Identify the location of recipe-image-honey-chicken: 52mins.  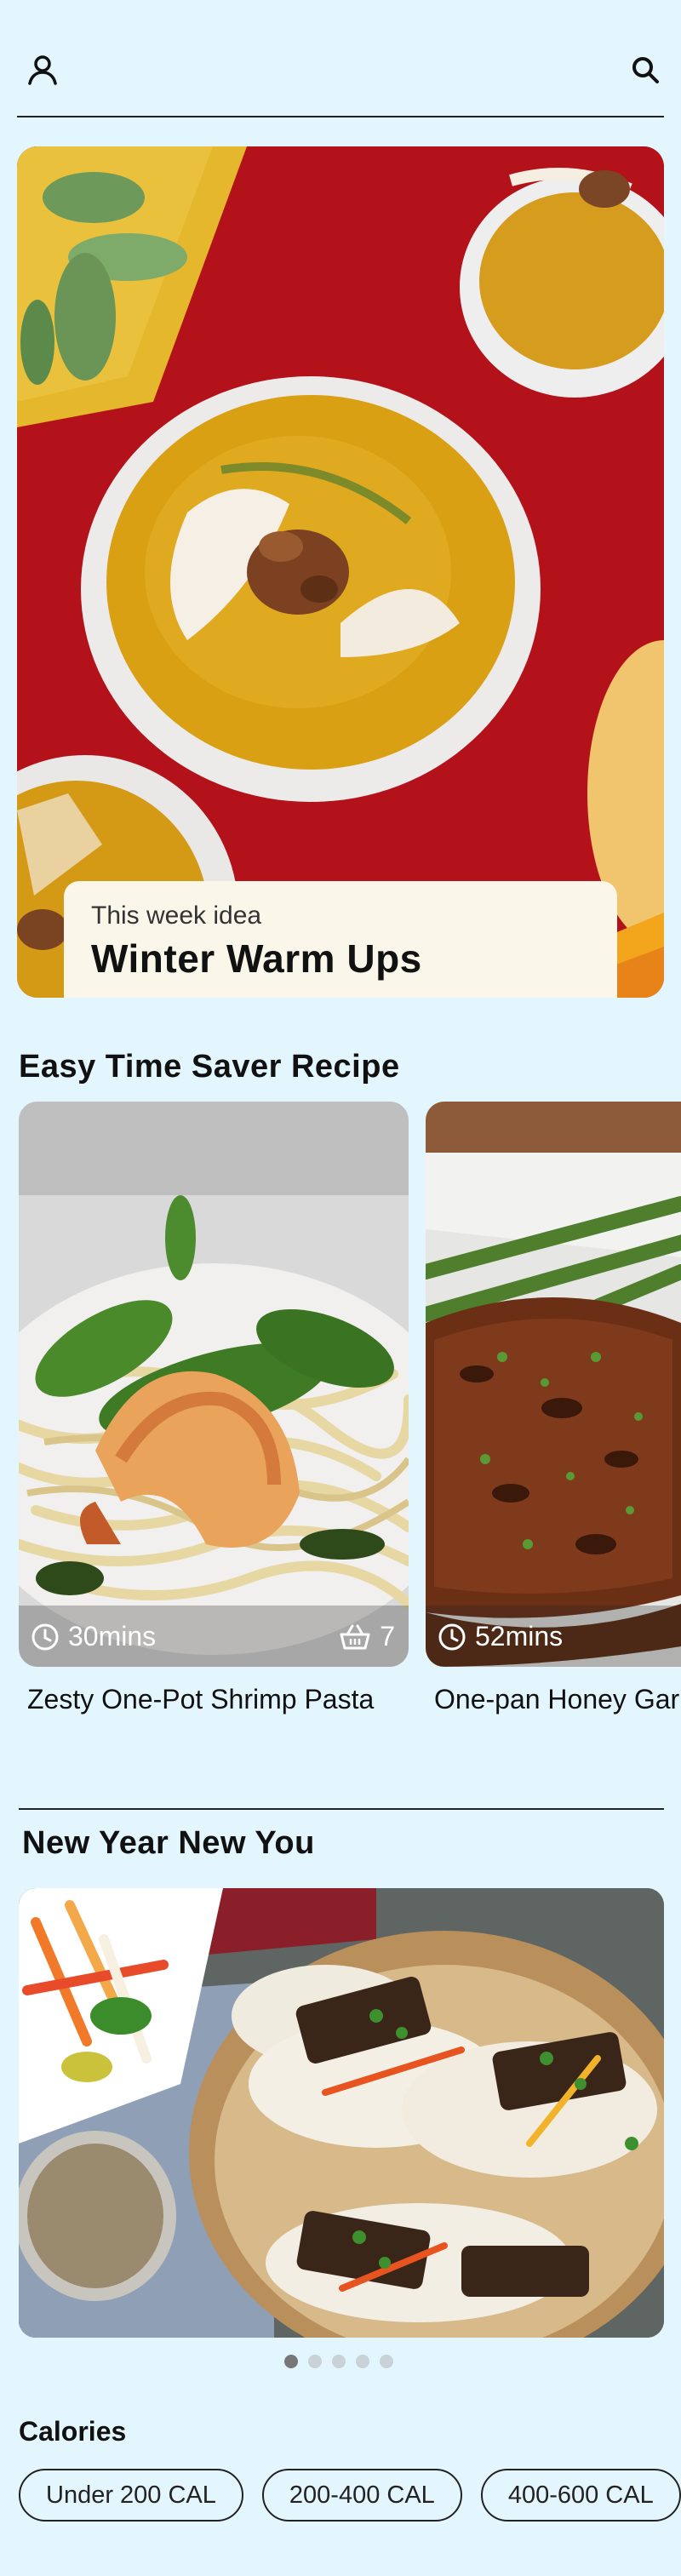
(553, 1385).